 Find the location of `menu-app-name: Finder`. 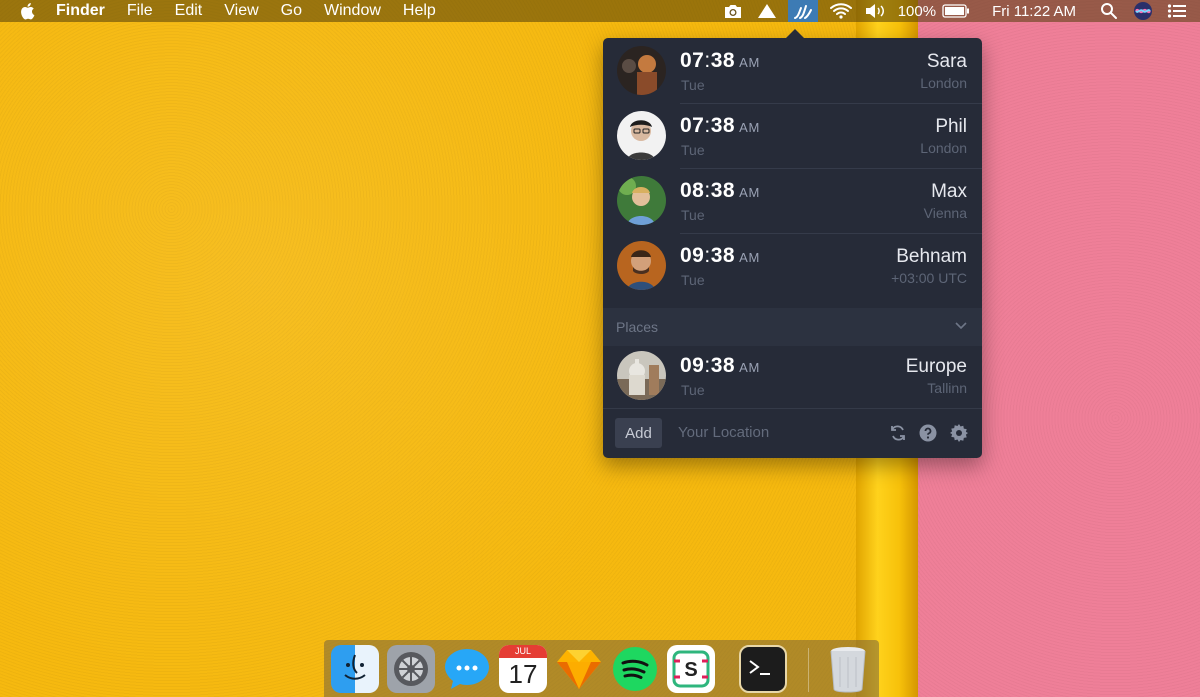

menu-app-name: Finder is located at coordinates (80, 11).